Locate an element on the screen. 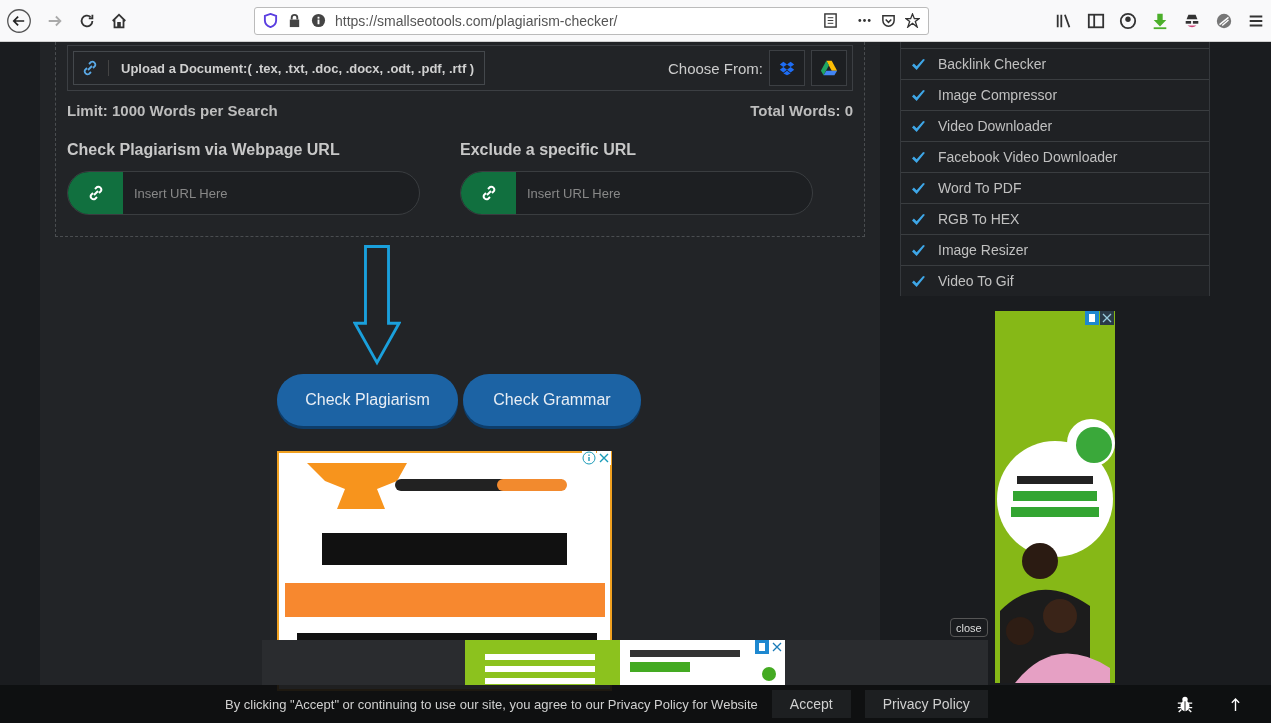 This screenshot has width=1271, height=723. sidebar-item: Video Downloader is located at coordinates (1055, 126).